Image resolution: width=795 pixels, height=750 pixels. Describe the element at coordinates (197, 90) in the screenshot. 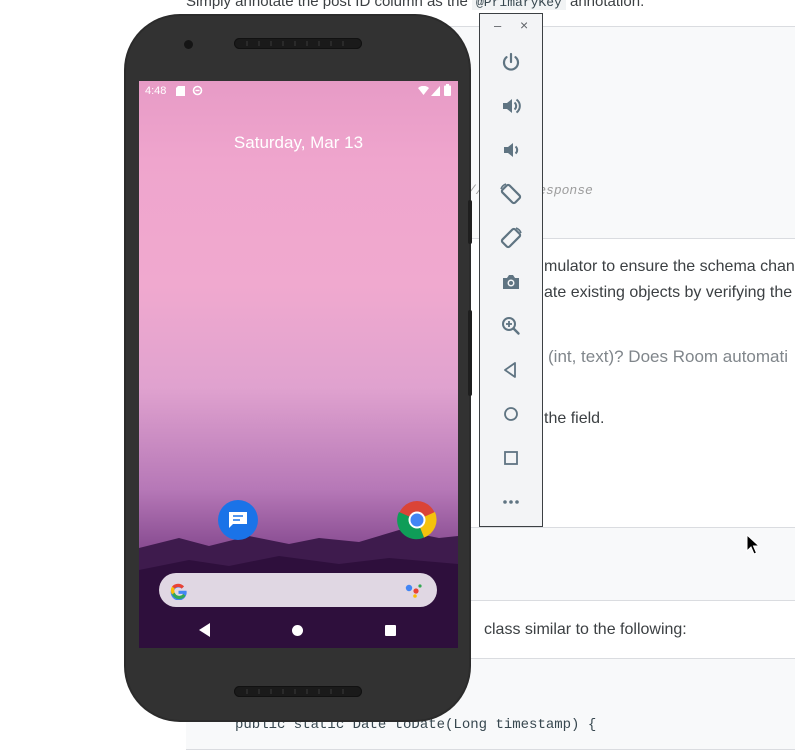

I see `sync-icon` at that location.